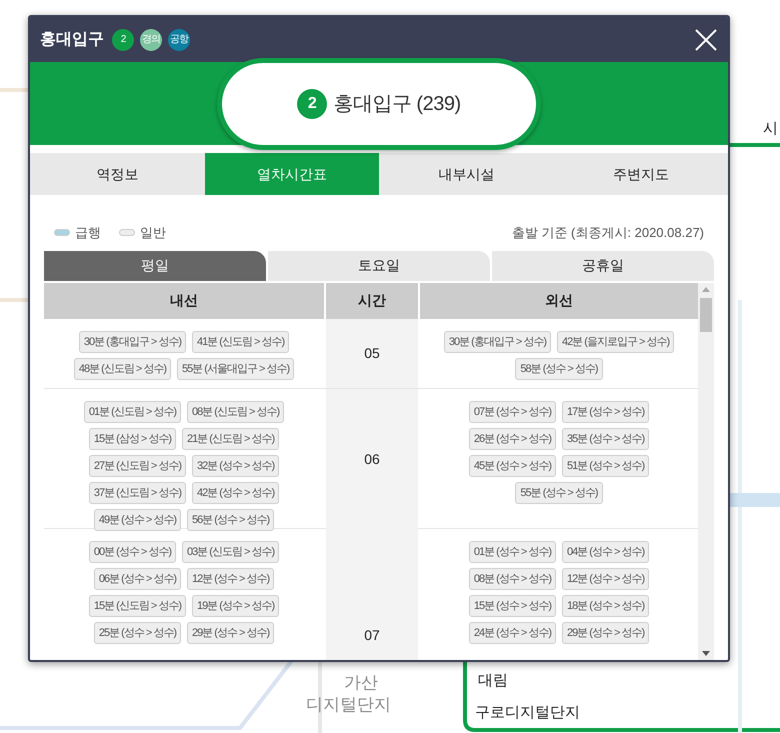 Image resolution: width=780 pixels, height=733 pixels. What do you see at coordinates (770, 129) in the screenshot?
I see `map-station-label: 시` at bounding box center [770, 129].